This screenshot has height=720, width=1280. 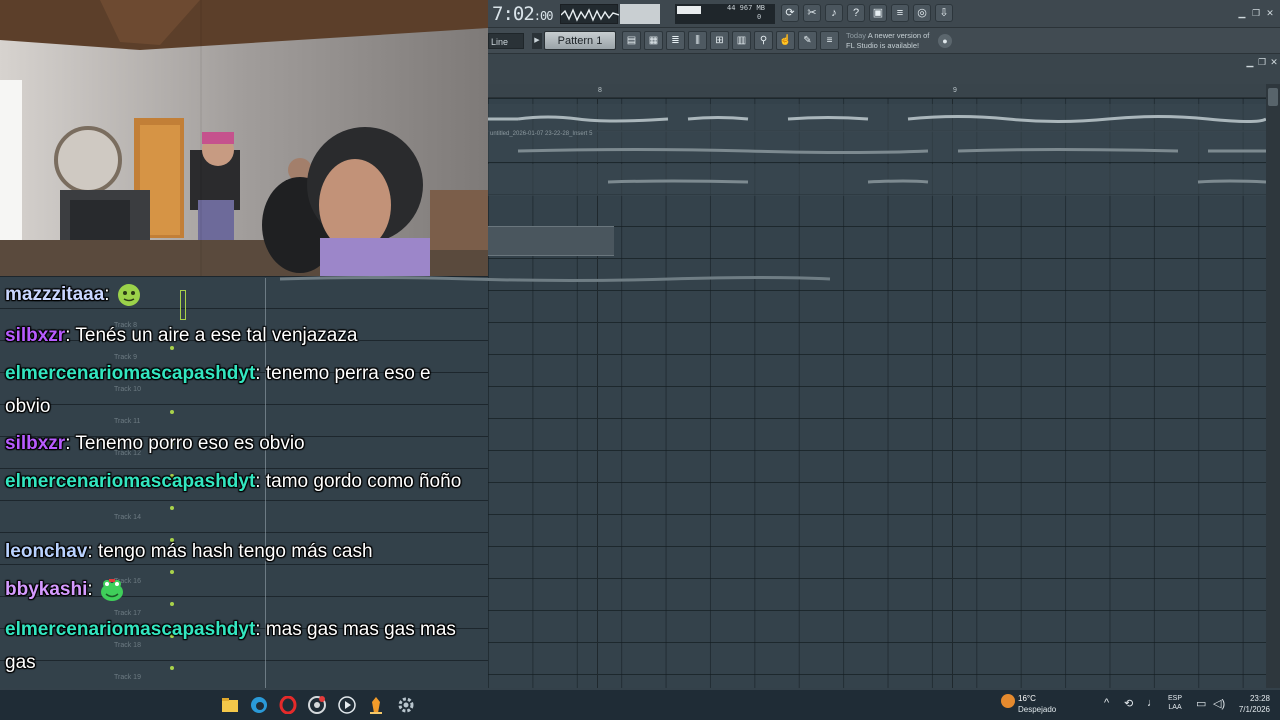 What do you see at coordinates (406, 705) in the screenshot?
I see `settings-icon` at bounding box center [406, 705].